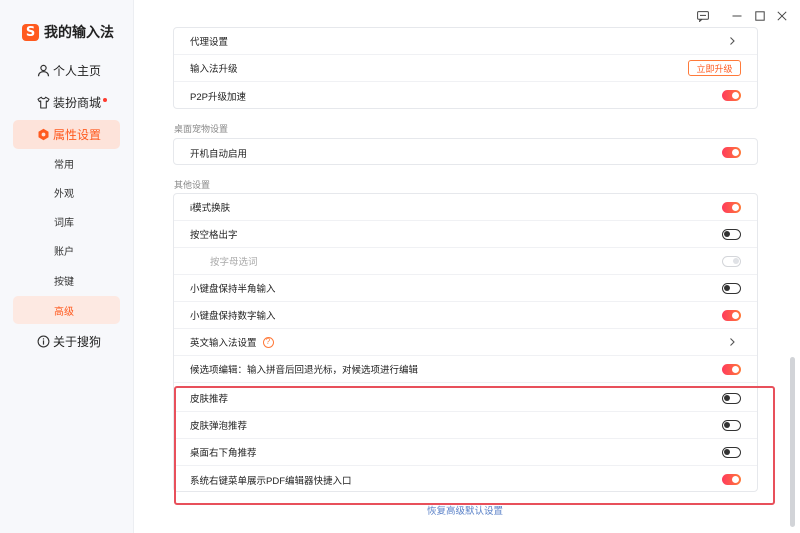 This screenshot has width=800, height=533. I want to click on row-label: 按字母选词, so click(234, 262).